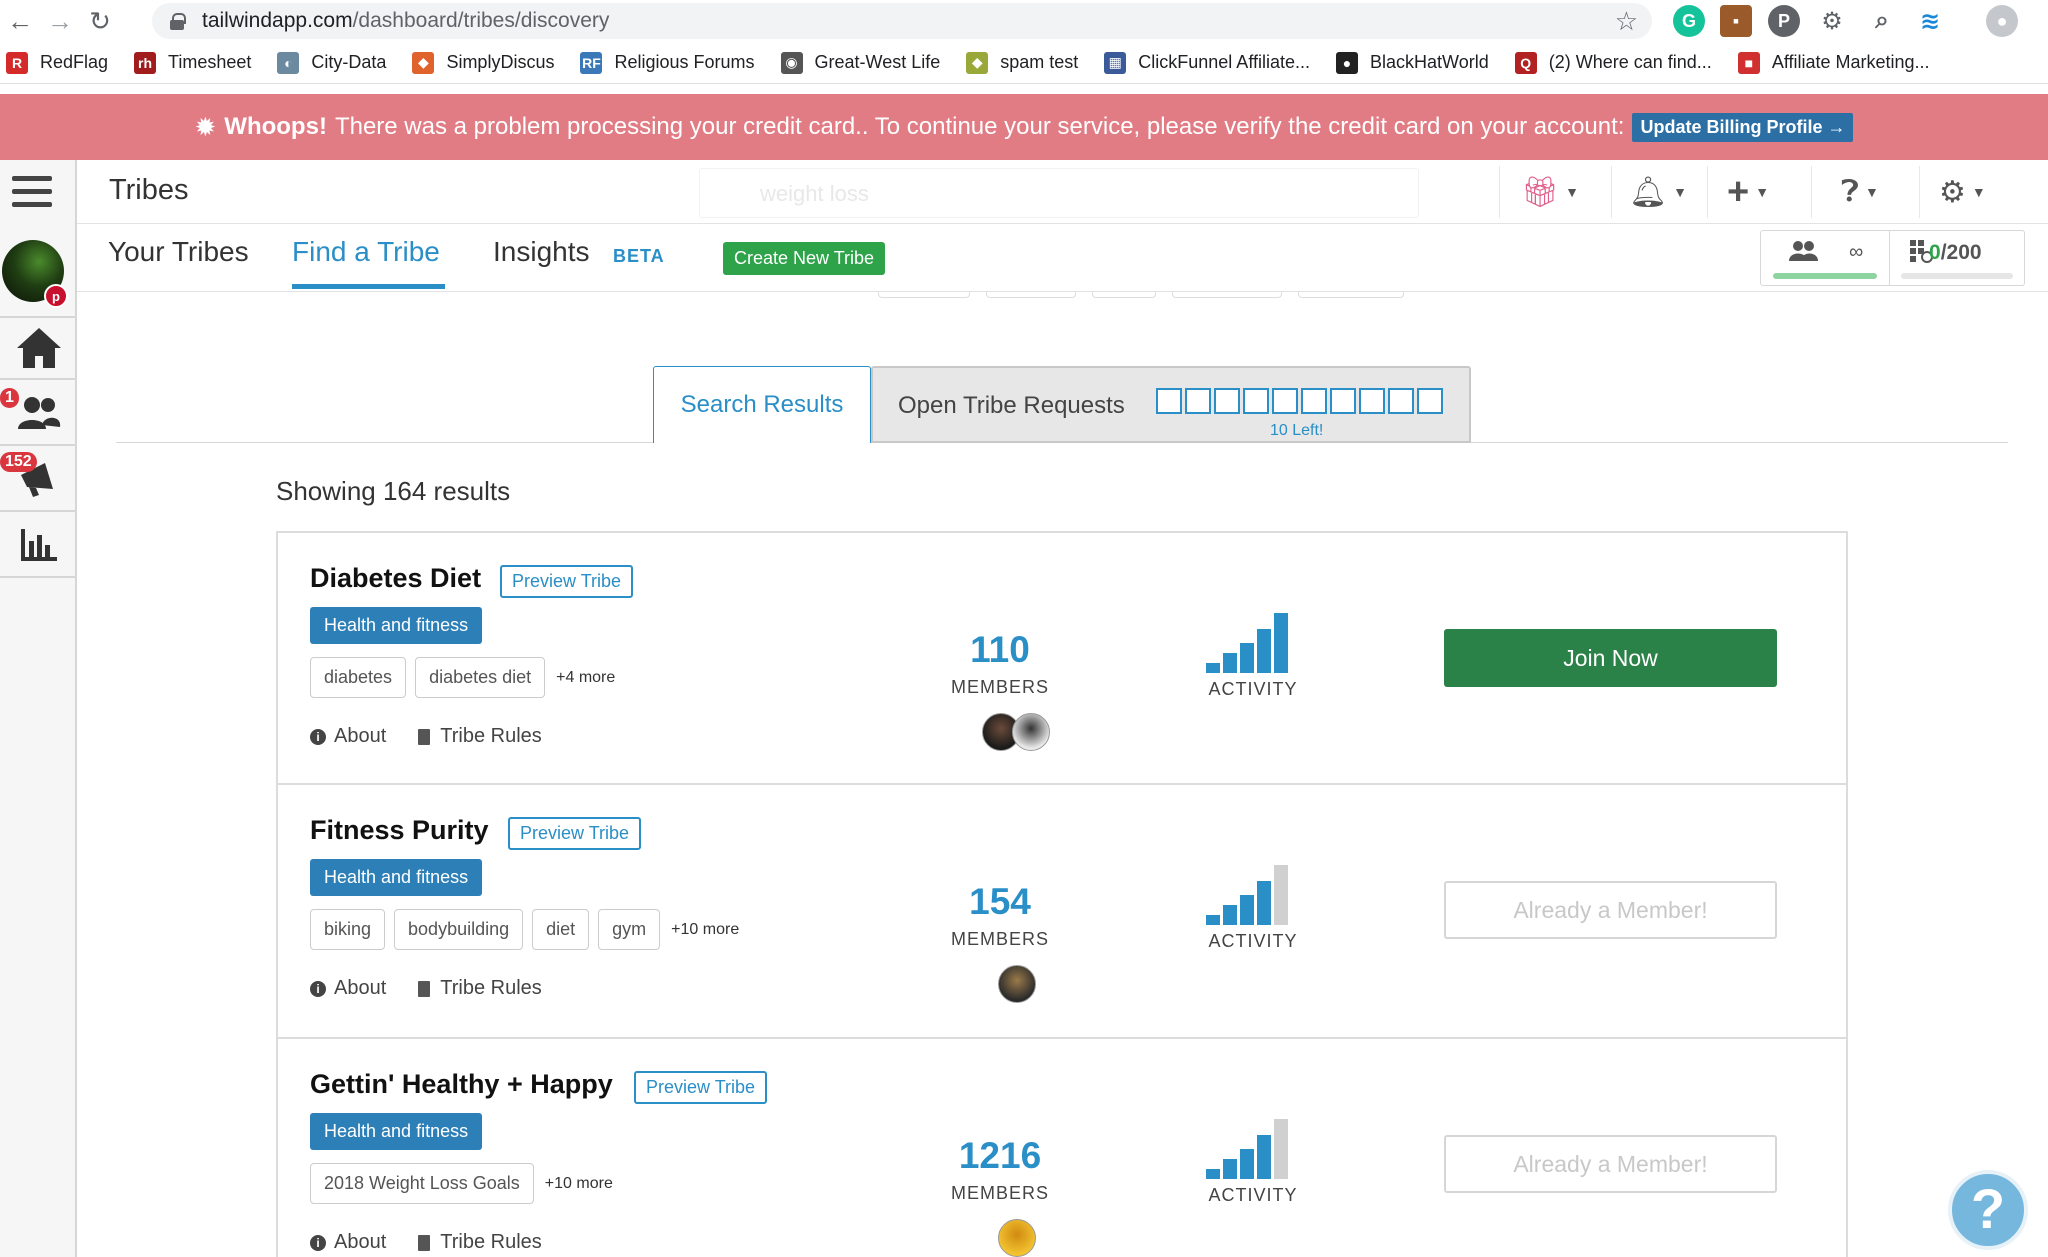  I want to click on tab-insights: Insights, so click(541, 252).